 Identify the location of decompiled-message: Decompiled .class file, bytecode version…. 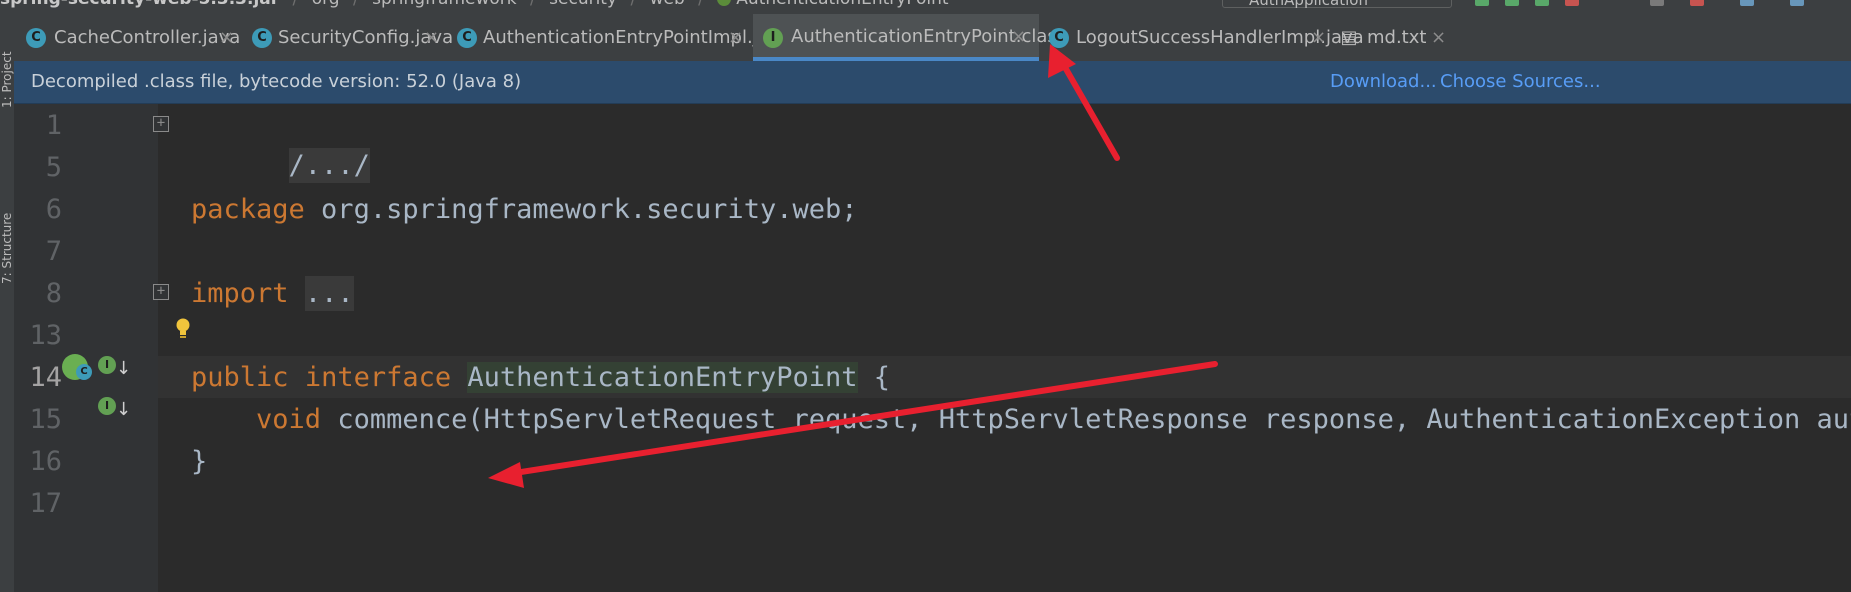
(276, 81).